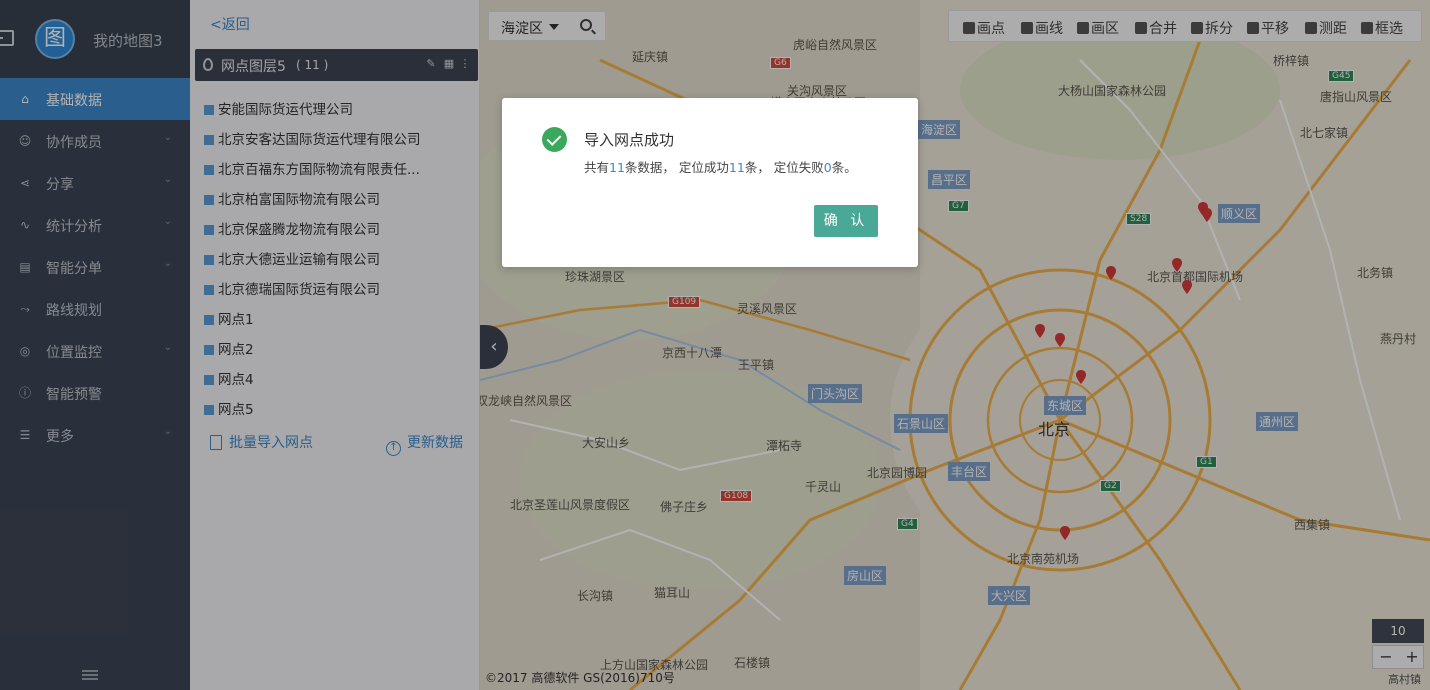 This screenshot has height=690, width=1430. What do you see at coordinates (720, 167) in the screenshot?
I see `dialog-message: 共有11条数据， 定位成功11条， 定位失败0条。` at bounding box center [720, 167].